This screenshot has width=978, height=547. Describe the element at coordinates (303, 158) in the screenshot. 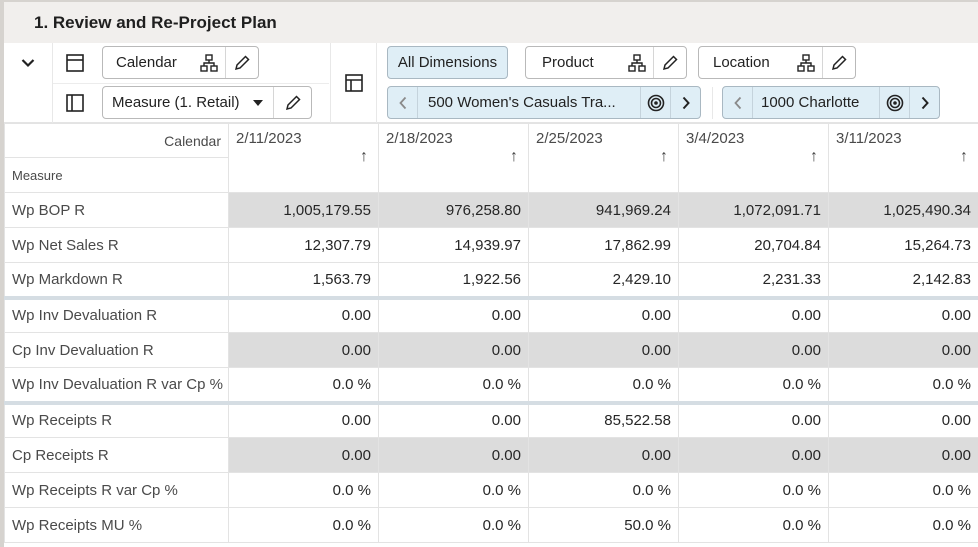

I see `column-header: 2/11/2023 ↑` at that location.